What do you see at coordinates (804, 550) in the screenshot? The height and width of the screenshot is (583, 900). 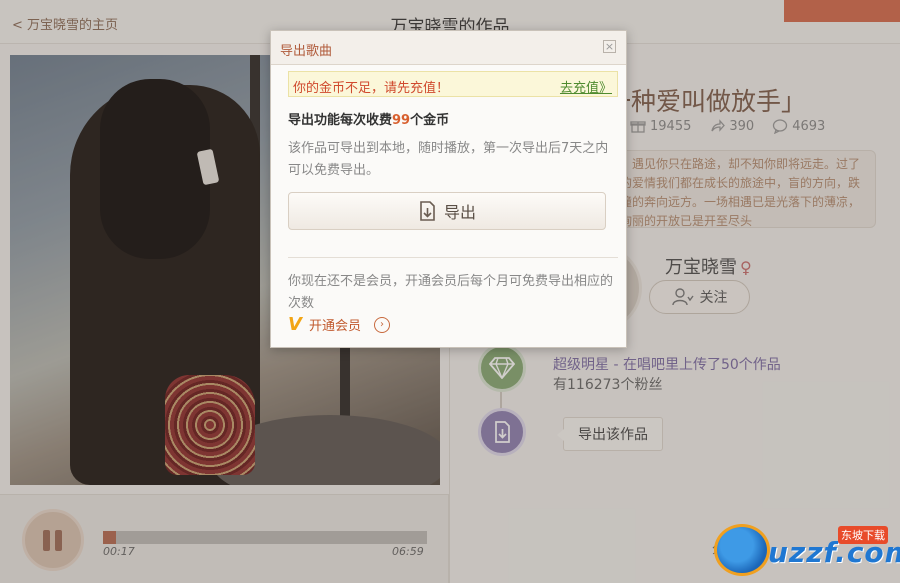 I see `watermark-logo: uzzf.com 东坡下载` at bounding box center [804, 550].